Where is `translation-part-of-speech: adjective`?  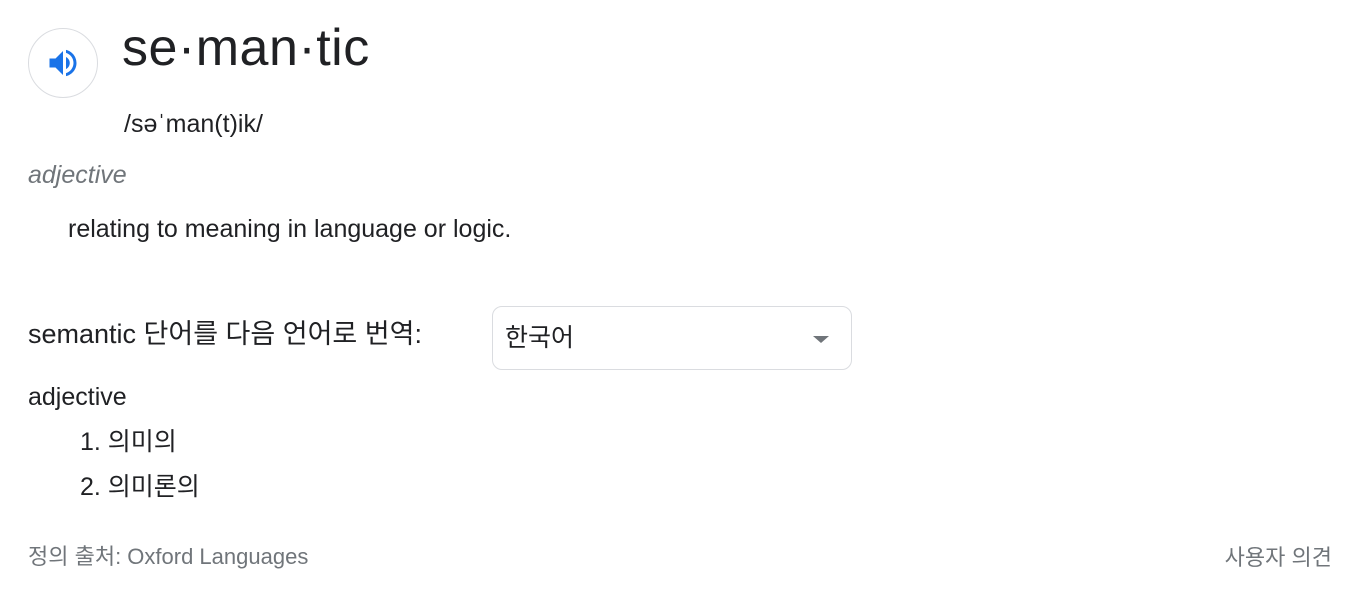 translation-part-of-speech: adjective is located at coordinates (77, 397).